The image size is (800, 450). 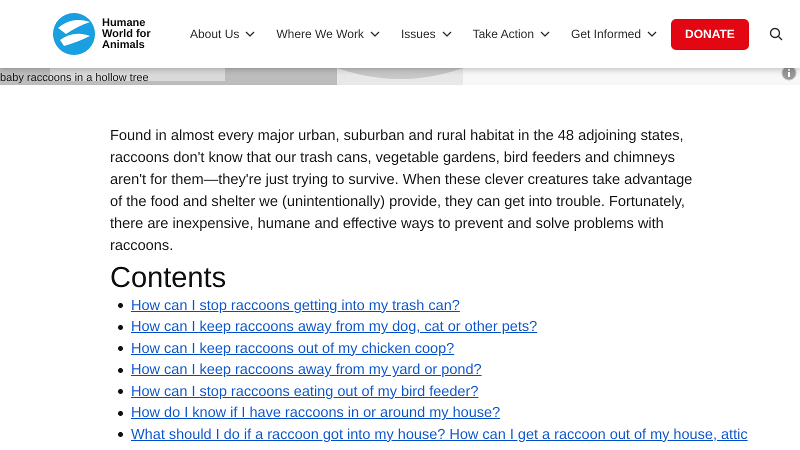 What do you see at coordinates (789, 74) in the screenshot?
I see `info-icon` at bounding box center [789, 74].